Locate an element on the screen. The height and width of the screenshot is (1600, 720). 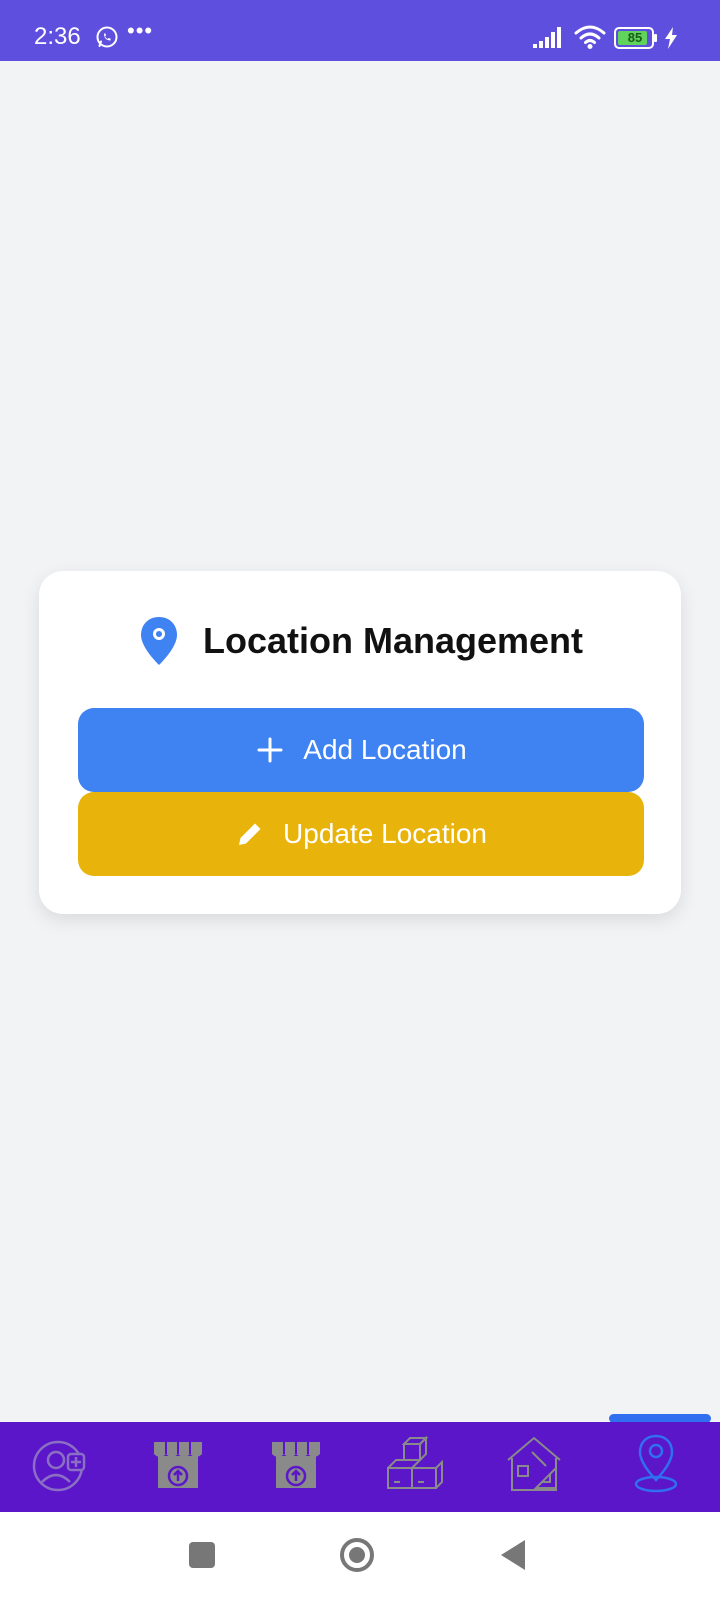
add-location-label: Add Location is located at coordinates (385, 749).